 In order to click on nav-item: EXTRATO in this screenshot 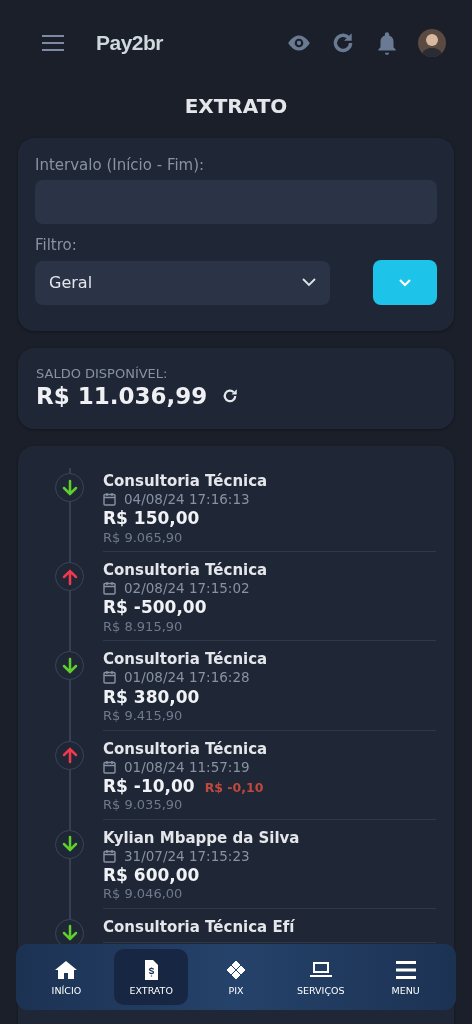, I will do `click(151, 977)`.